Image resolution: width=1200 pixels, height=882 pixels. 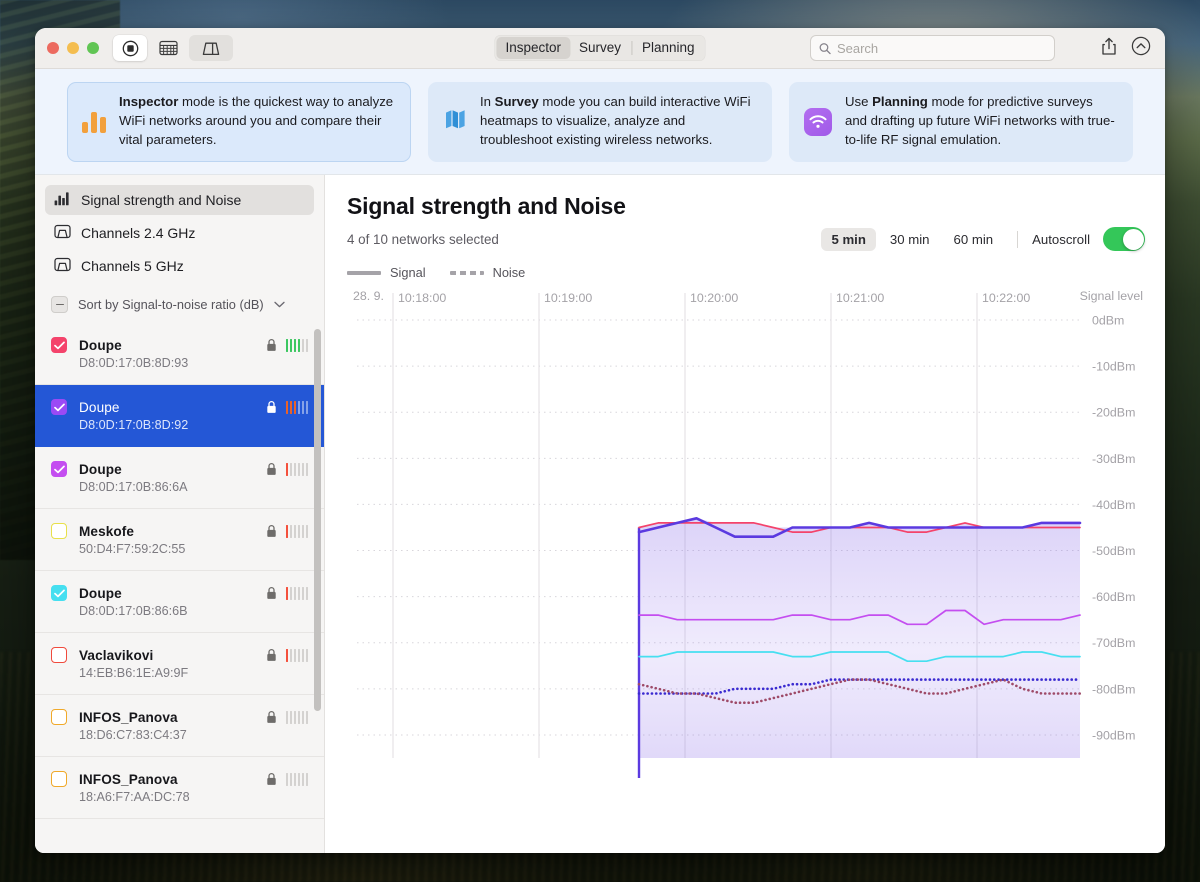 I want to click on table-row: Doupe D8:0D:17:0B:86:6B, so click(x=179, y=602).